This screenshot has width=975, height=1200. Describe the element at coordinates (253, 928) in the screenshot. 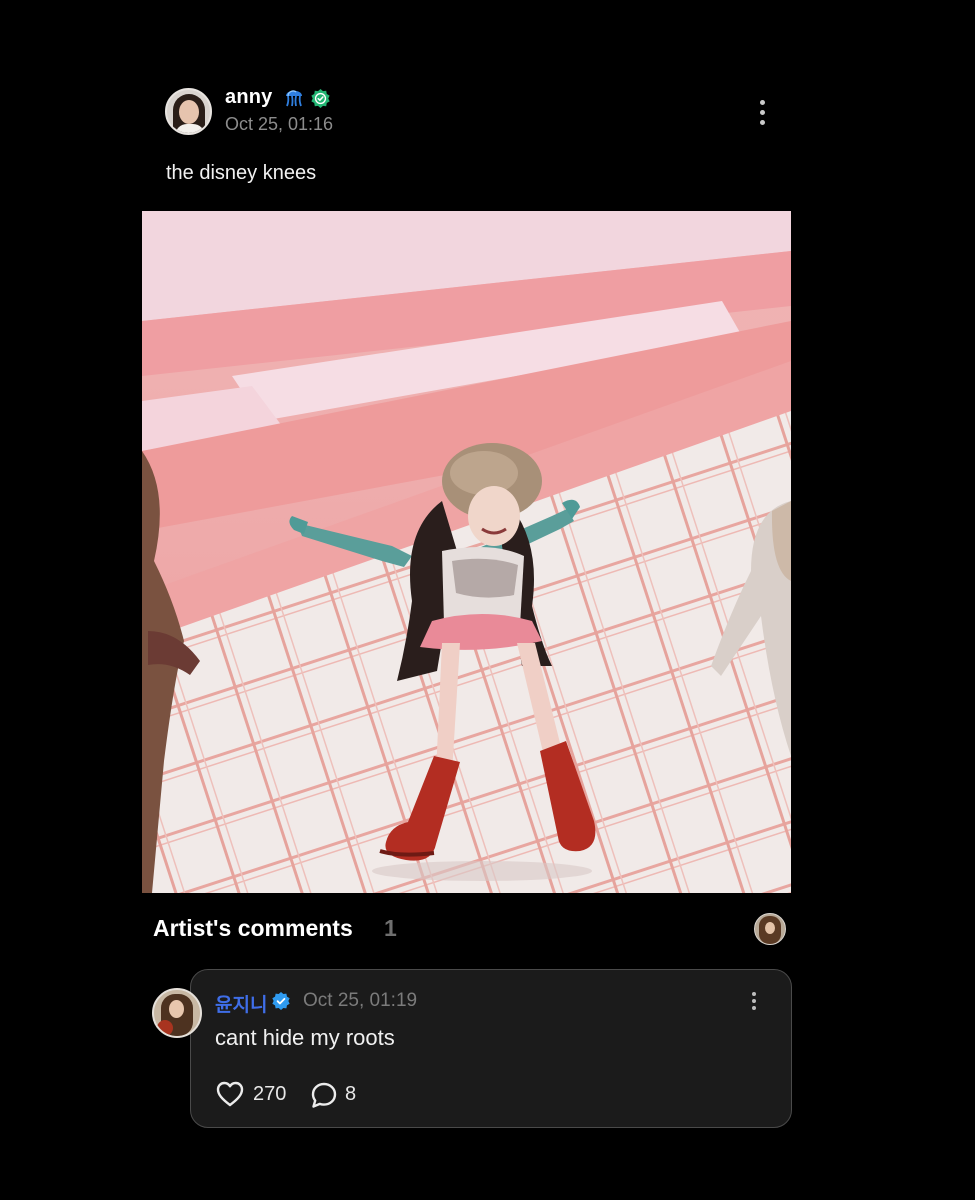

I see `artist-comments-heading: Artist's comments` at that location.